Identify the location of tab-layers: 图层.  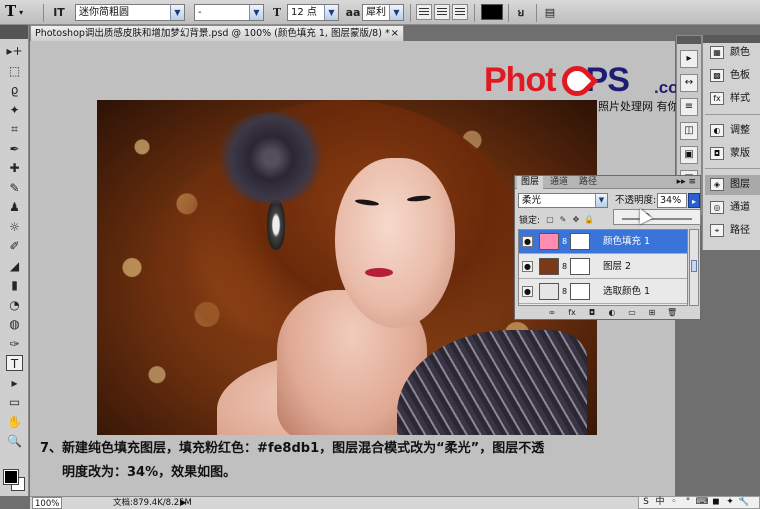
(530, 182).